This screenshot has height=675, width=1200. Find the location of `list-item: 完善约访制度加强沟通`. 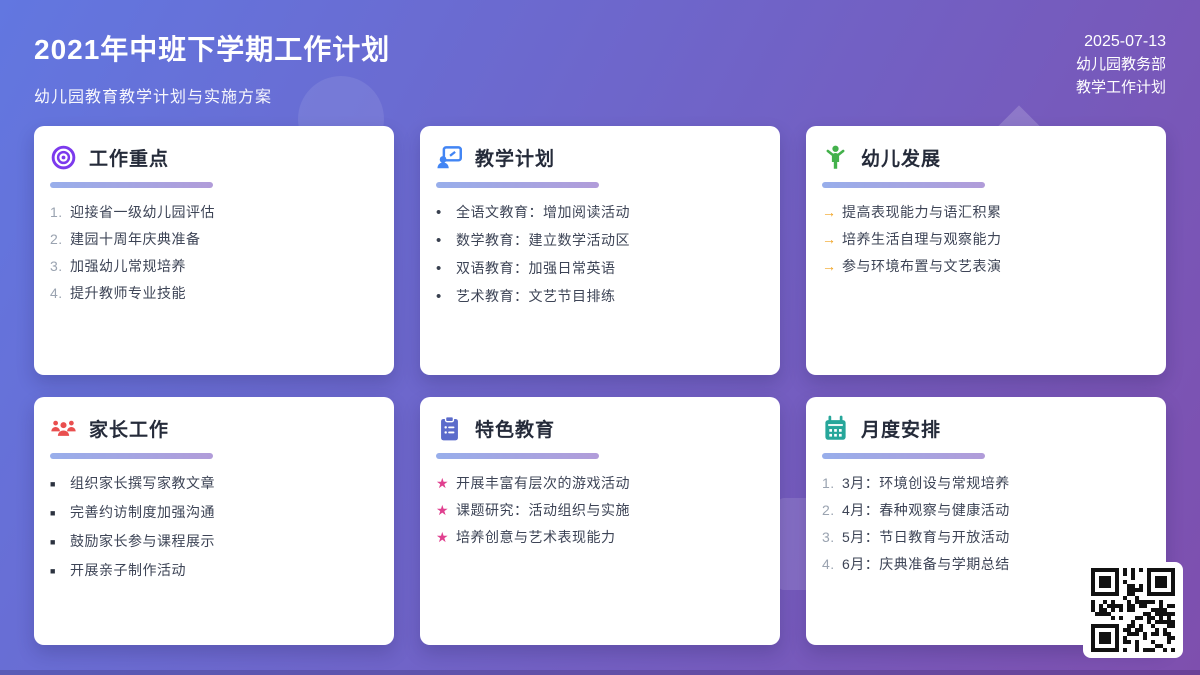

list-item: 完善约访制度加强沟通 is located at coordinates (214, 513).